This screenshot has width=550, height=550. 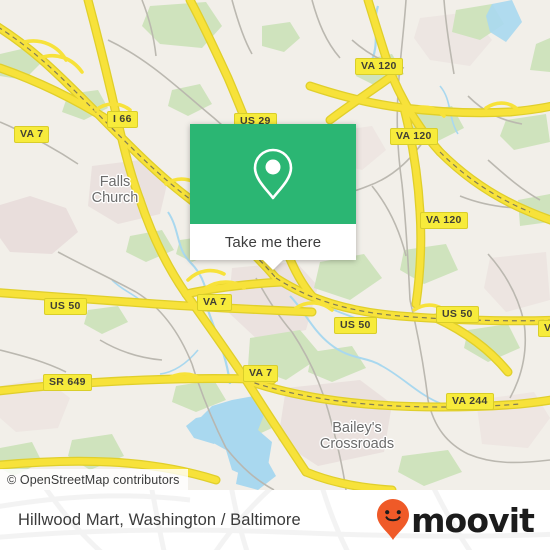 I want to click on road-shield-va-edge: VA, so click(x=544, y=328).